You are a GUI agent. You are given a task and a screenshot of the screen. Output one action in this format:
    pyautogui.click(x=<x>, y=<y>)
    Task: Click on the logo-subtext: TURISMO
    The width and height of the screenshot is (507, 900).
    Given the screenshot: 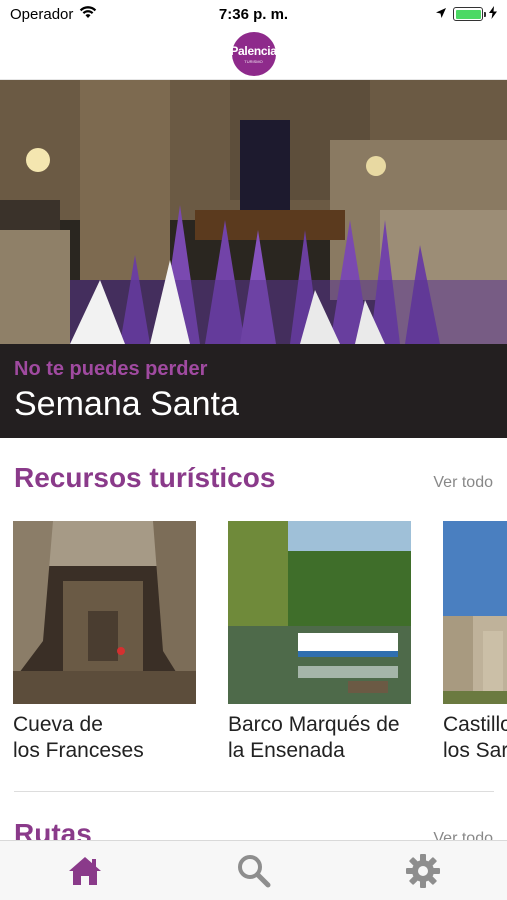 What is the action you would take?
    pyautogui.click(x=253, y=61)
    